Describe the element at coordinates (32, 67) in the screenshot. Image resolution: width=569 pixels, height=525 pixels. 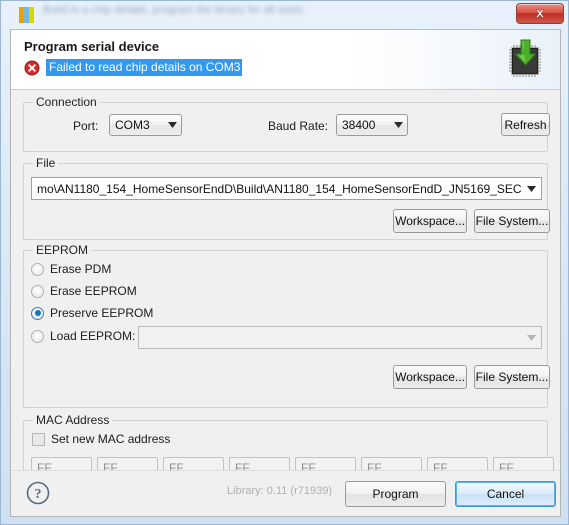
I see `error-circle-icon` at that location.